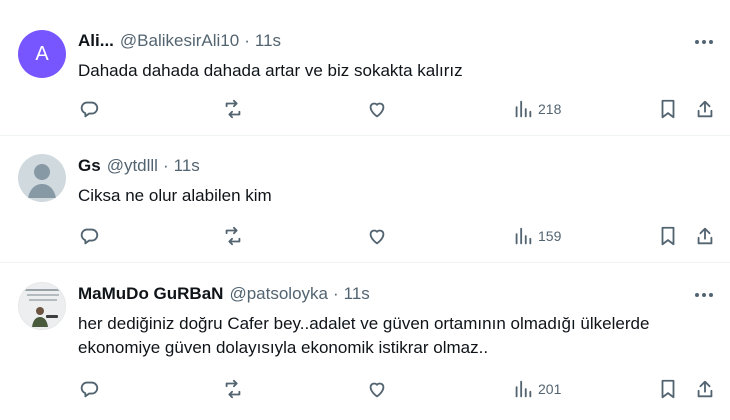  Describe the element at coordinates (536, 109) in the screenshot. I see `views-button: 218` at that location.